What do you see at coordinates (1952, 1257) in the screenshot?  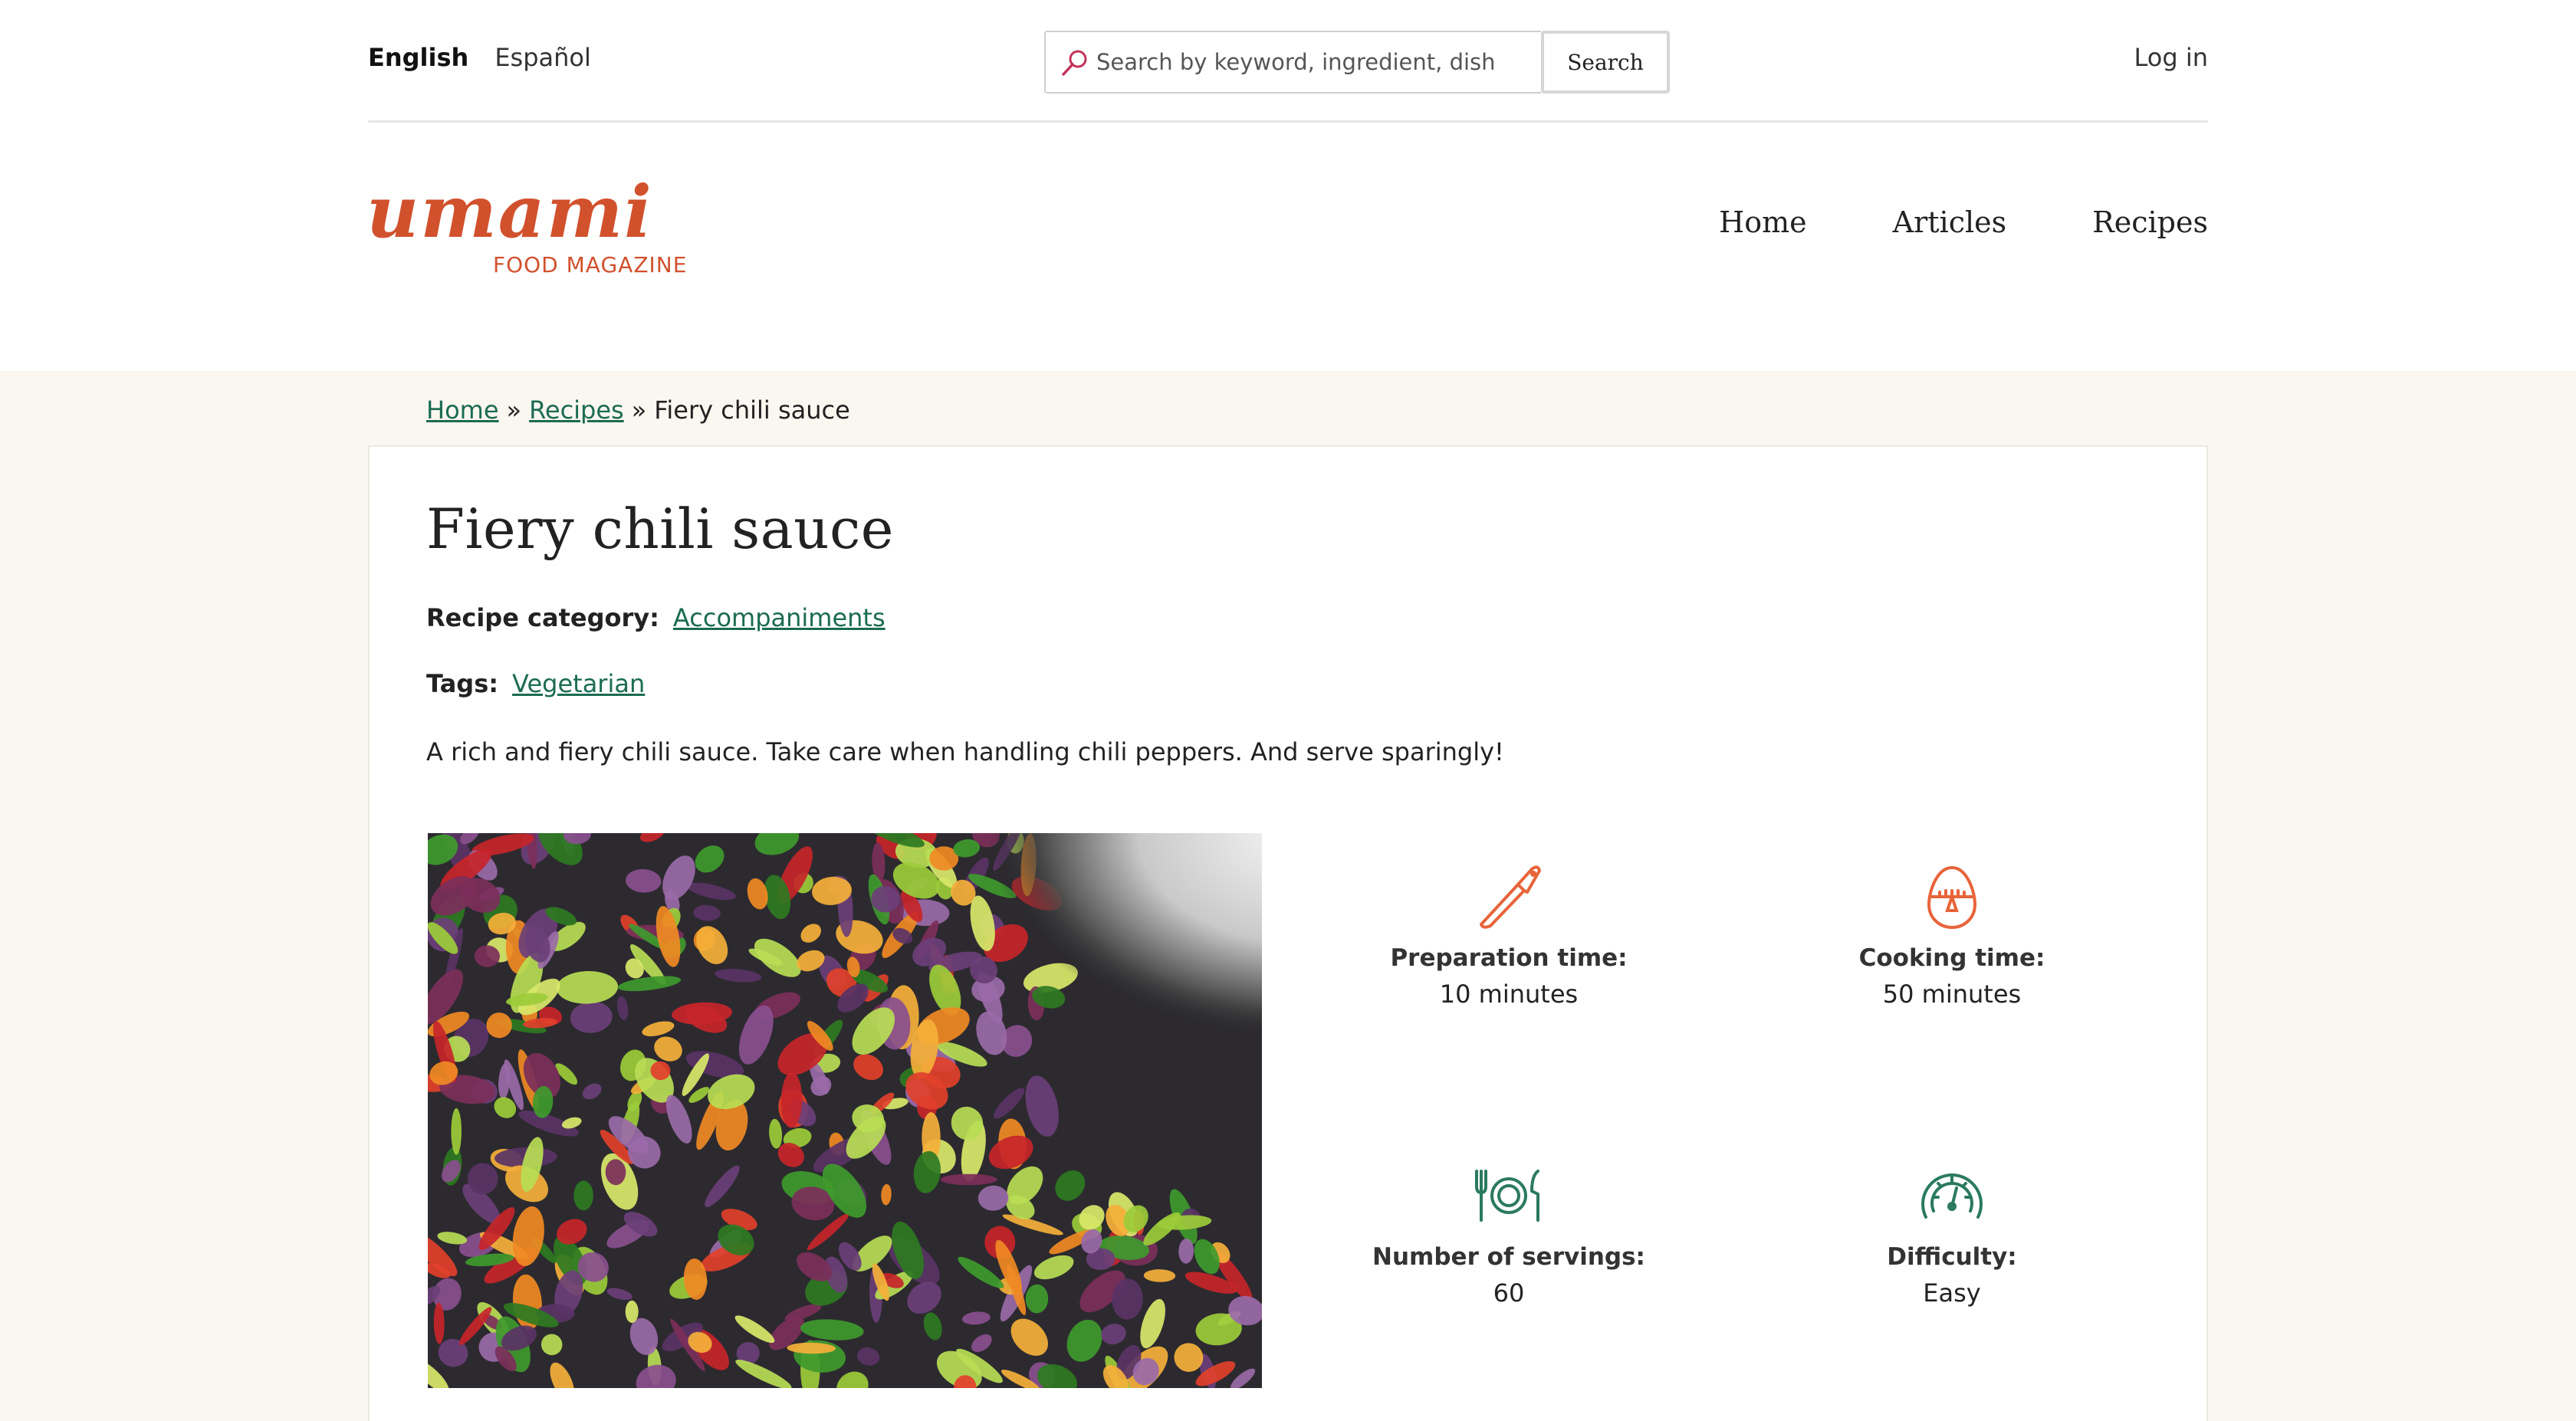 I see `stat-label: Difficulty:` at bounding box center [1952, 1257].